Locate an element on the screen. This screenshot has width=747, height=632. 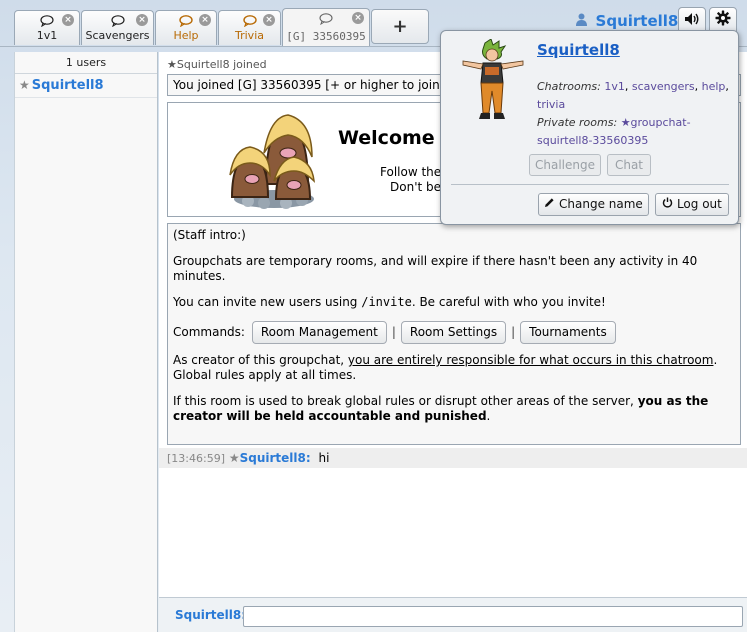
volume-icon is located at coordinates (692, 21).